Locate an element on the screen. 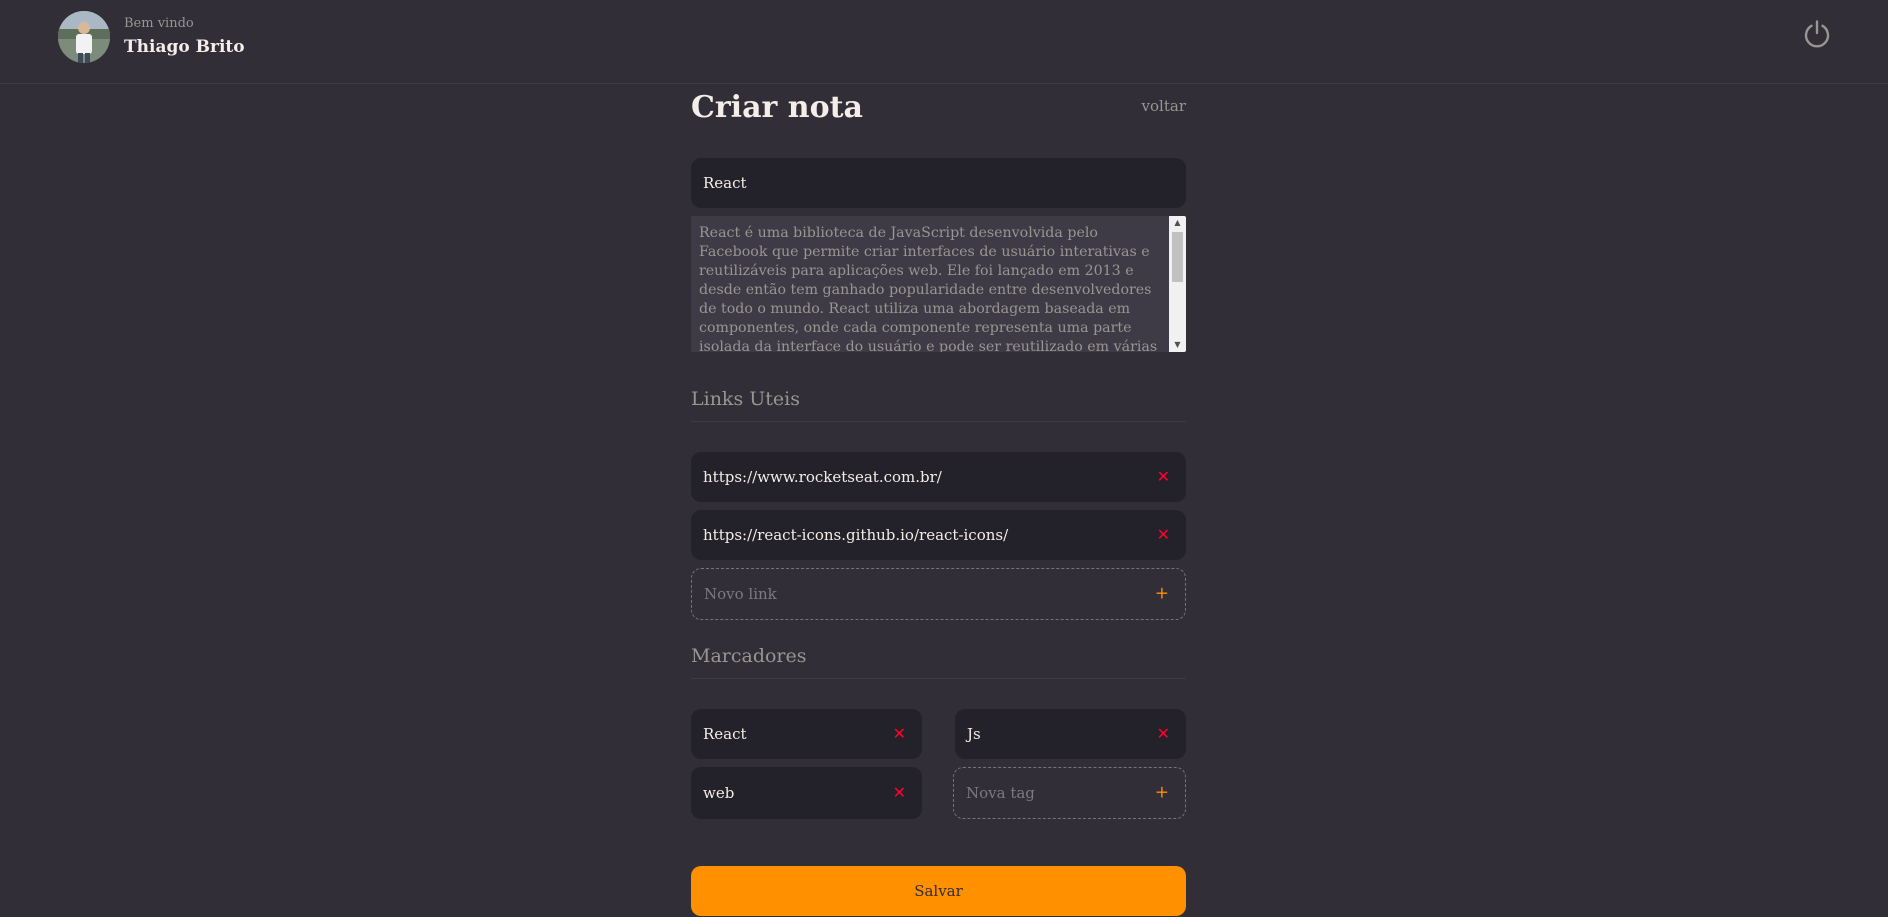 This screenshot has width=1888, height=917. add-link-icon: + is located at coordinates (1162, 594).